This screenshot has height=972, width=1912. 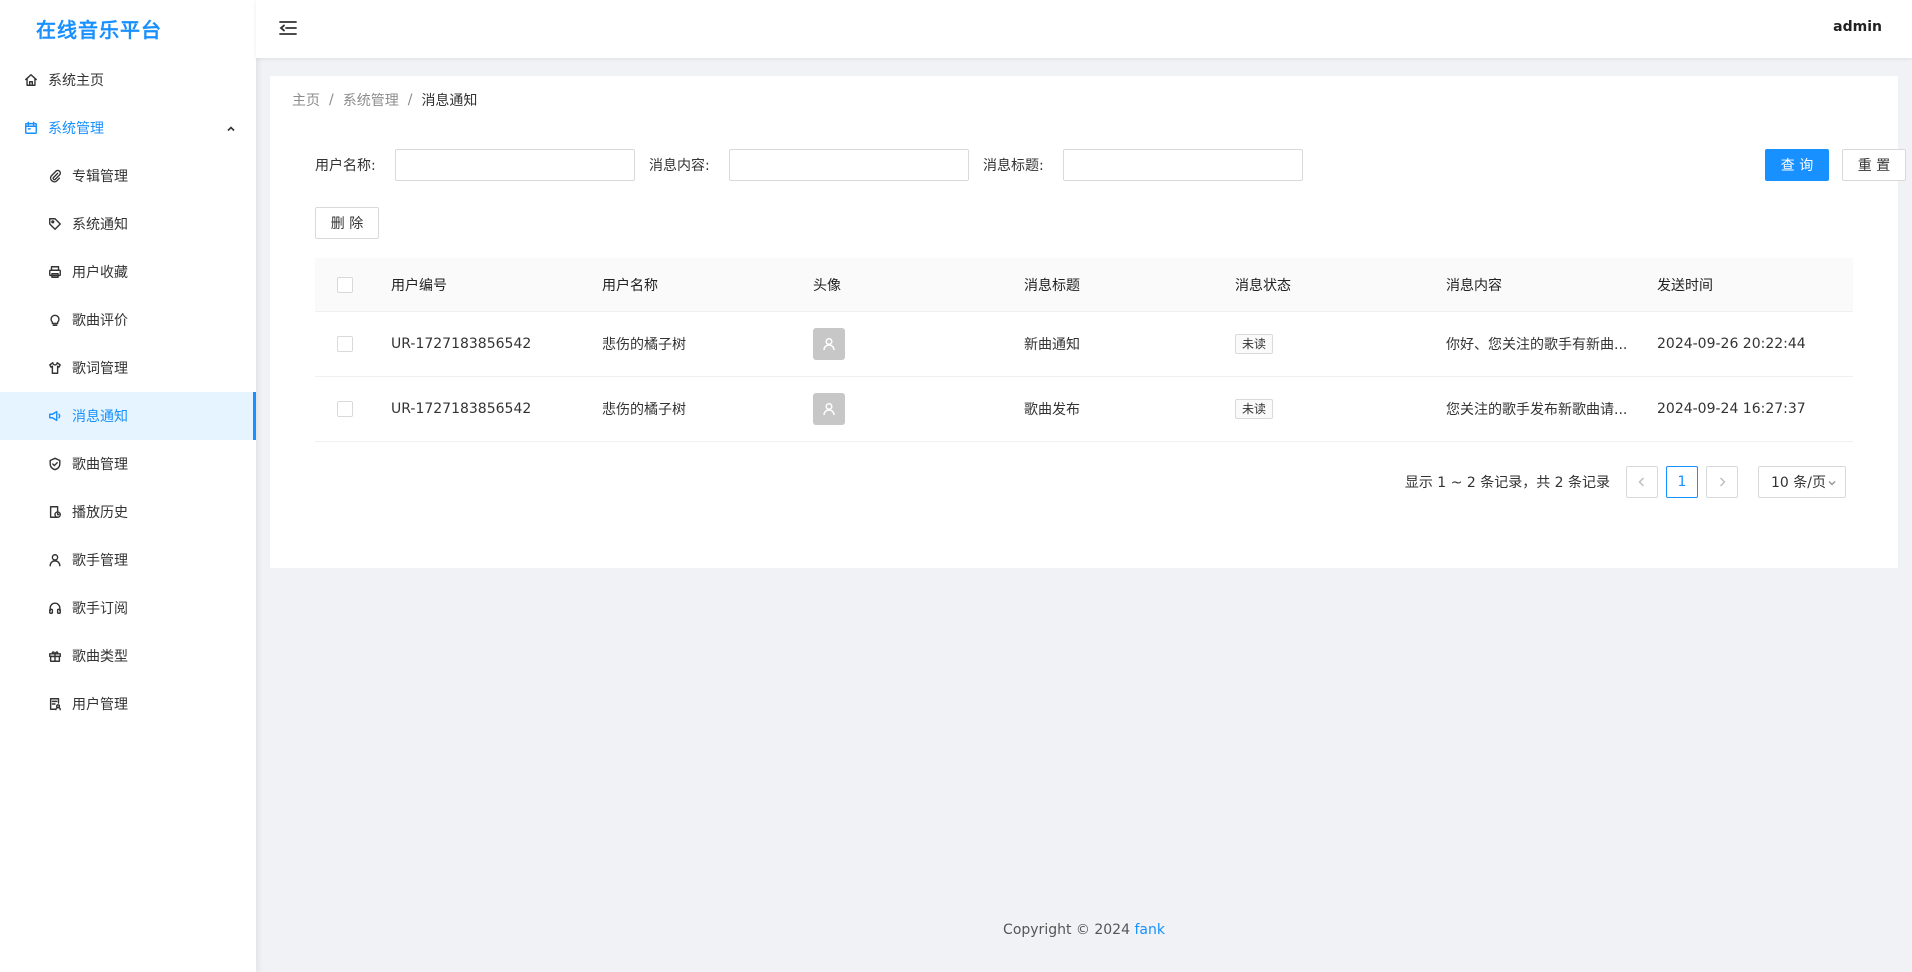 What do you see at coordinates (99, 29) in the screenshot?
I see `app-title: 在线音乐平台` at bounding box center [99, 29].